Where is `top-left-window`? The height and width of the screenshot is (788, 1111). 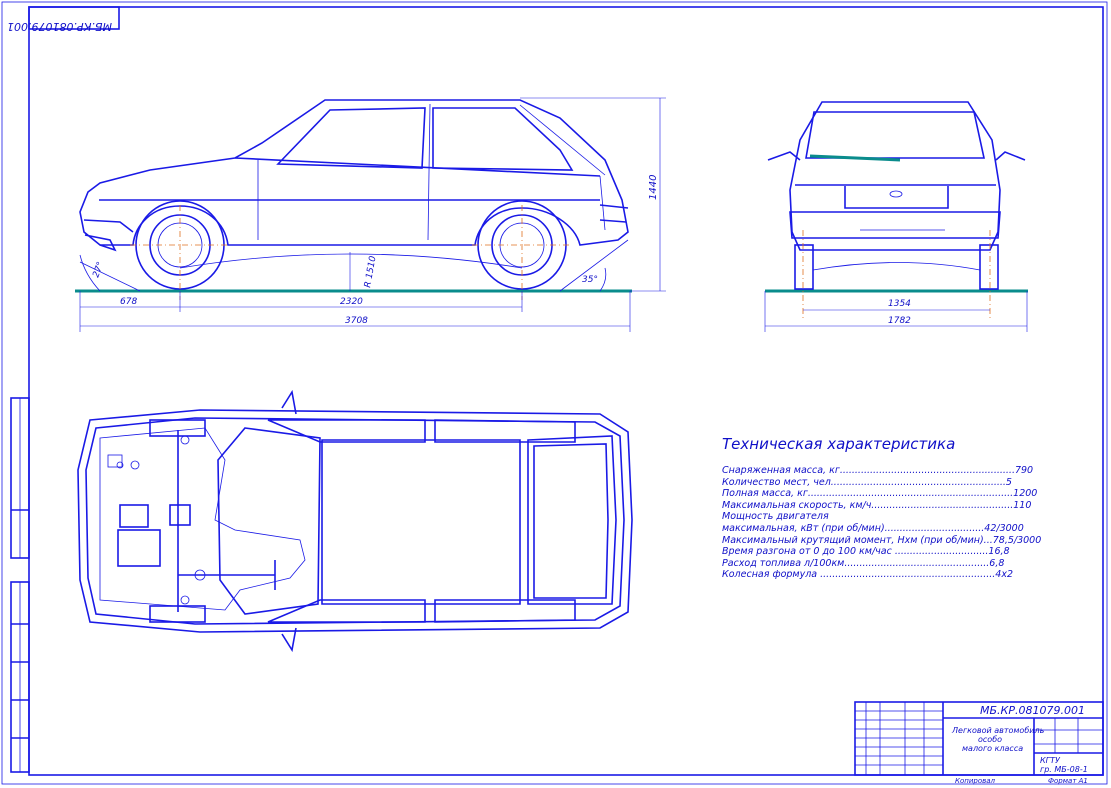
top-left-window is located at coordinates (346, 431).